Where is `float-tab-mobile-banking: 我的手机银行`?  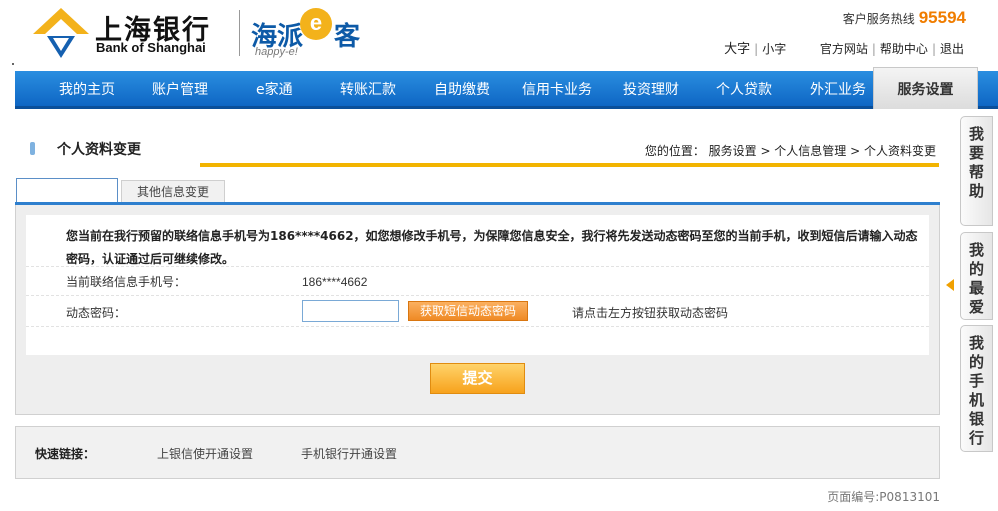
float-tab-mobile-banking: 我的手机银行 is located at coordinates (976, 388).